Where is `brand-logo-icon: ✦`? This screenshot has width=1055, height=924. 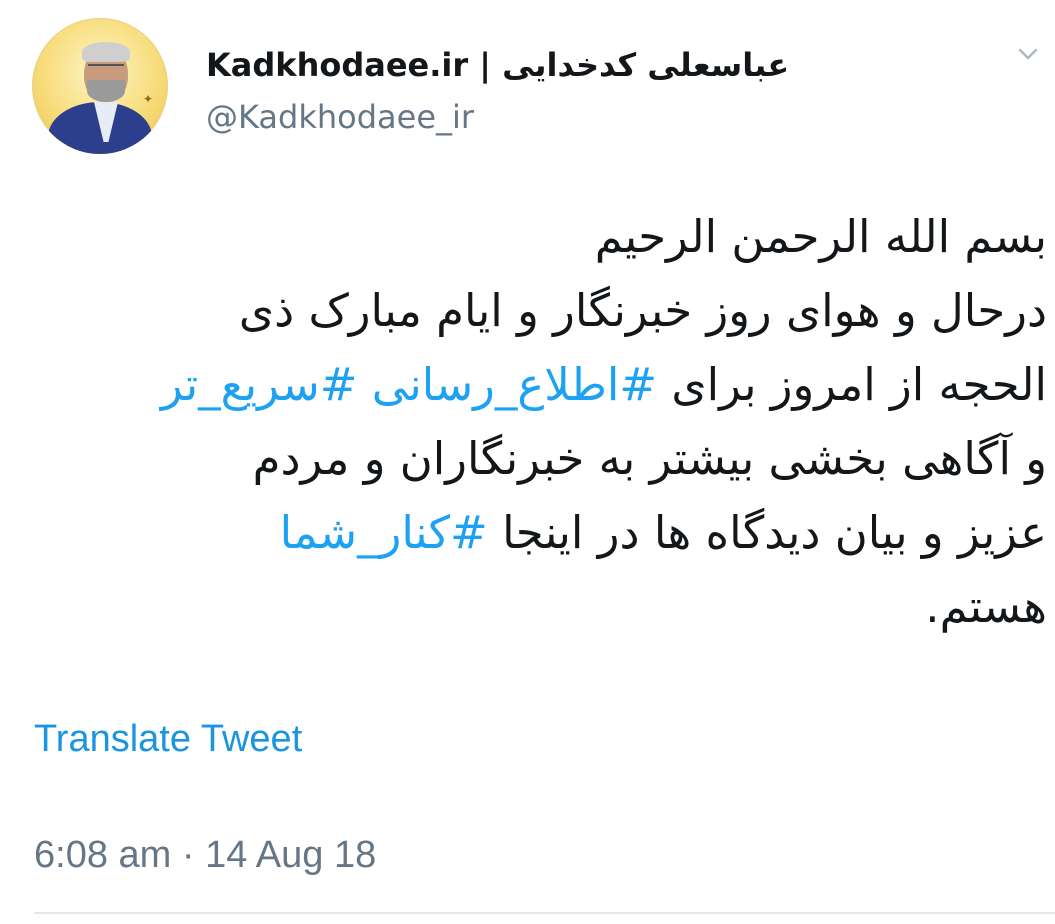
brand-logo-icon: ✦ is located at coordinates (148, 99).